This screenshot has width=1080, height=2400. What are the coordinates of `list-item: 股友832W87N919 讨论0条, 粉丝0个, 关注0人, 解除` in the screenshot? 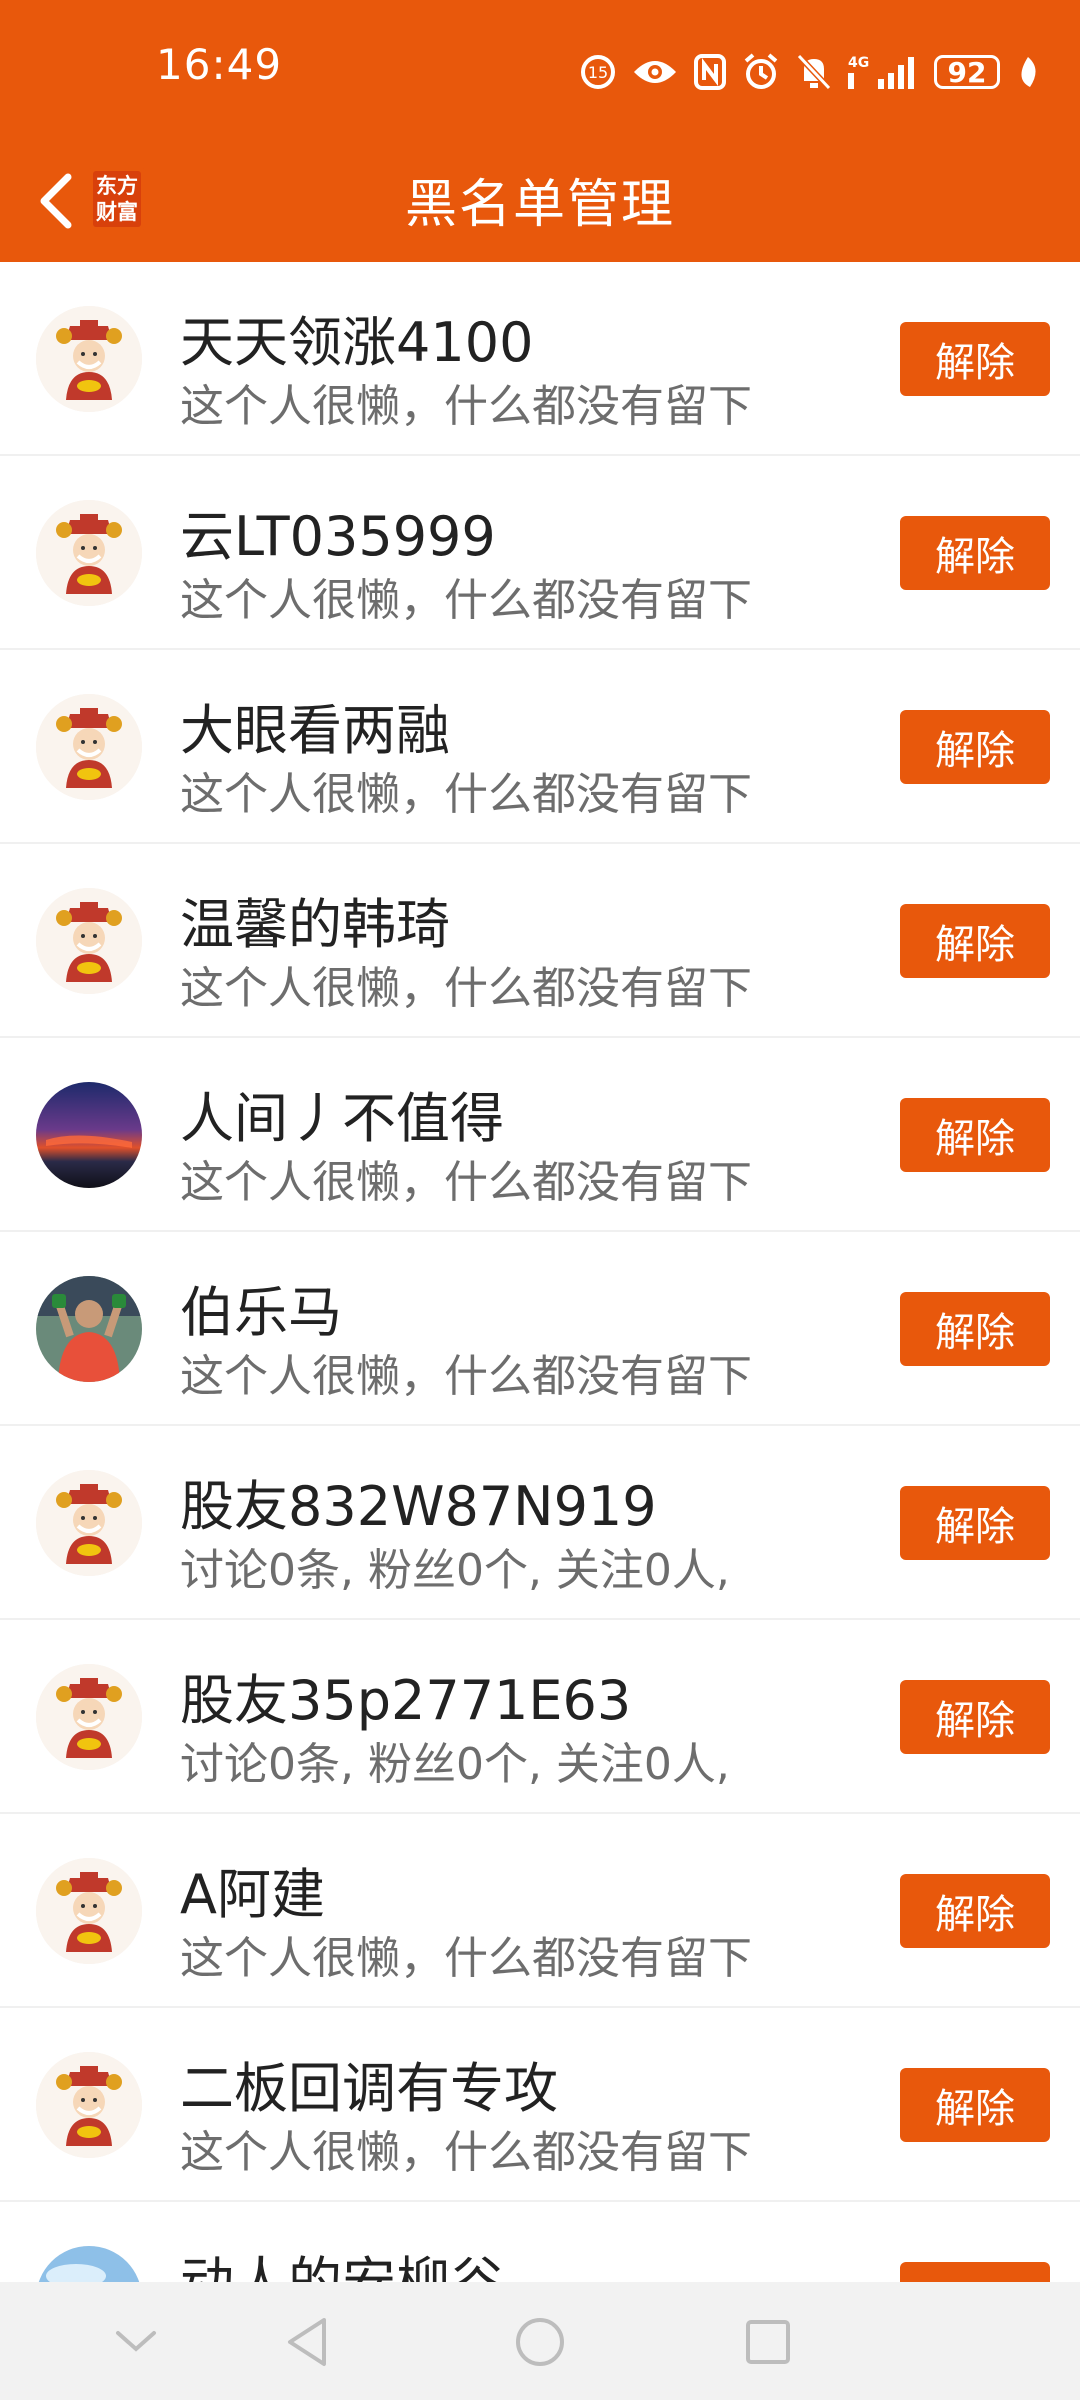 It's located at (540, 1523).